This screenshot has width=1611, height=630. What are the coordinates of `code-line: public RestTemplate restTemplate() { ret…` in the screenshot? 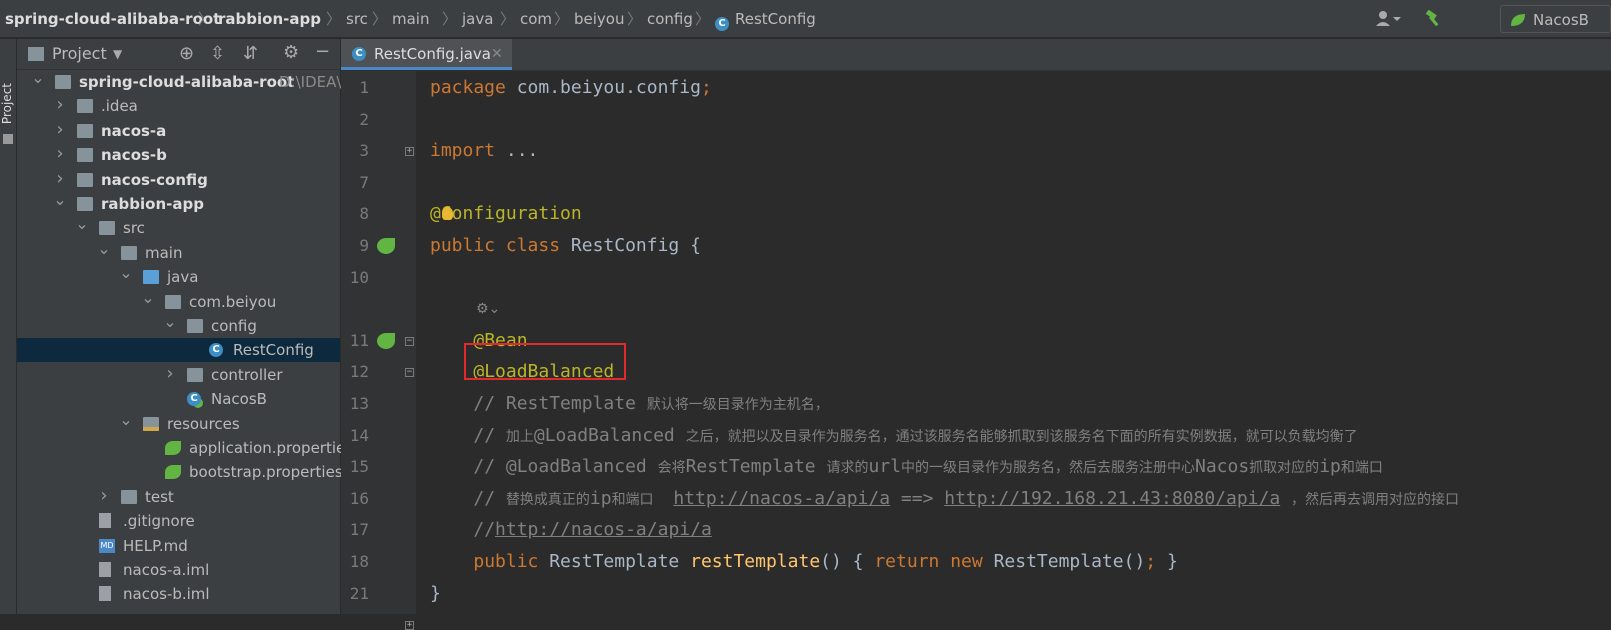 It's located at (803, 562).